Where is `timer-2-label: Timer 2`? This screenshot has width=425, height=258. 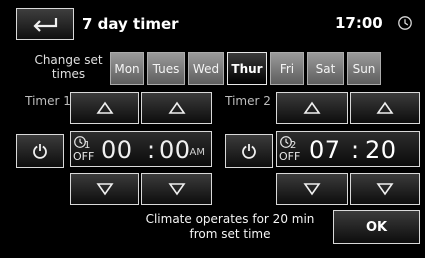
timer-2-label: Timer 2 is located at coordinates (248, 101).